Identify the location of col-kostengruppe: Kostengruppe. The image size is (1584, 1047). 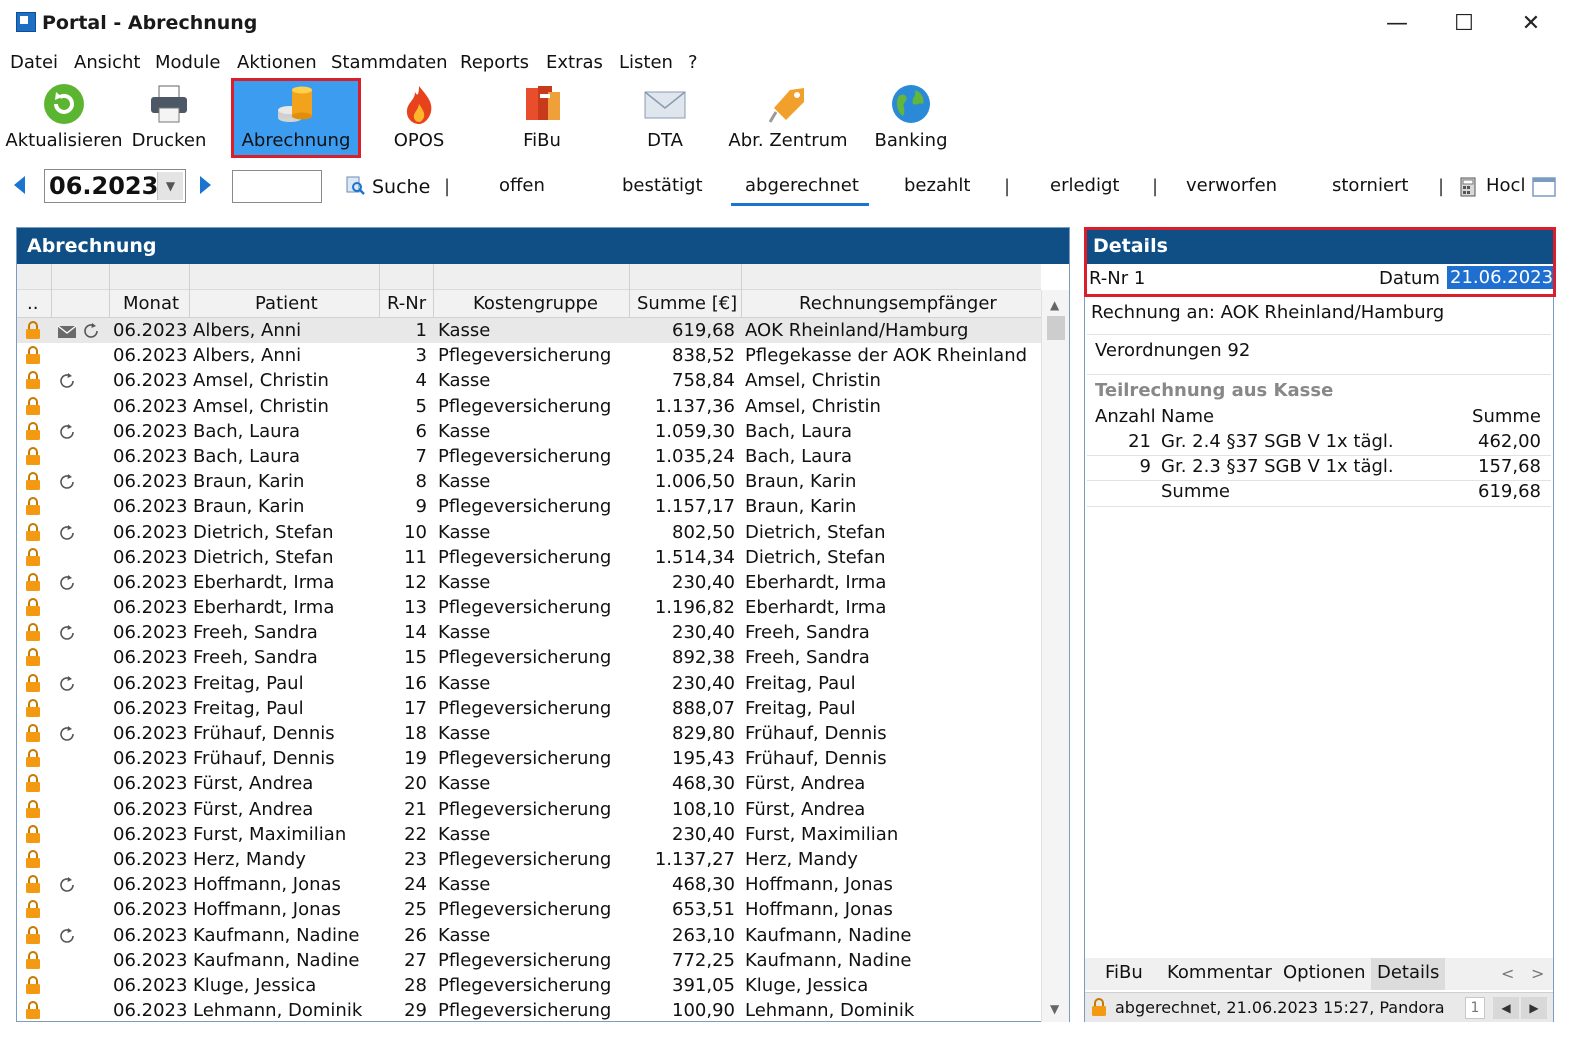
(535, 303).